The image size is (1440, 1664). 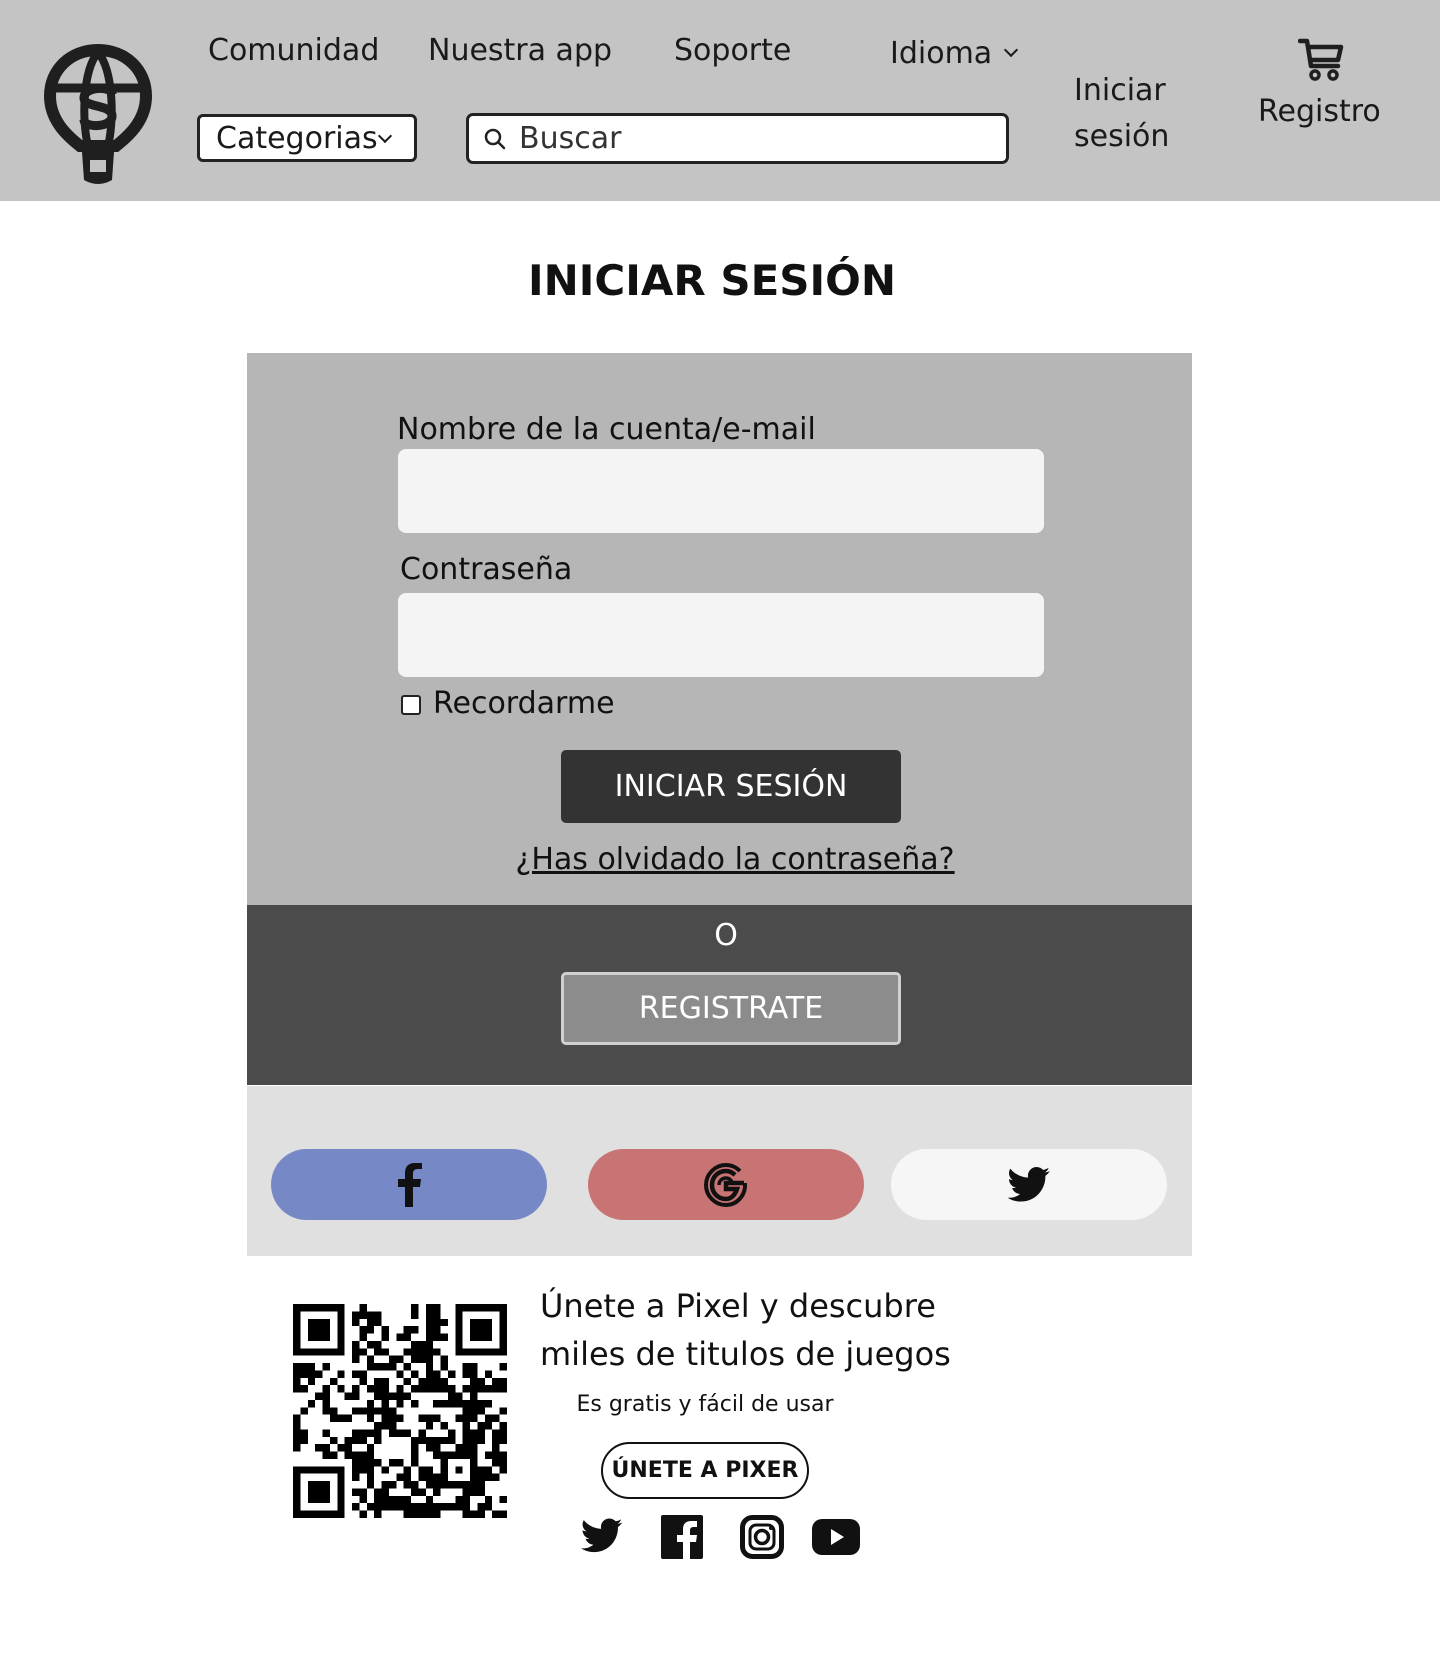 I want to click on categories-dropdown: Categorias, so click(x=307, y=138).